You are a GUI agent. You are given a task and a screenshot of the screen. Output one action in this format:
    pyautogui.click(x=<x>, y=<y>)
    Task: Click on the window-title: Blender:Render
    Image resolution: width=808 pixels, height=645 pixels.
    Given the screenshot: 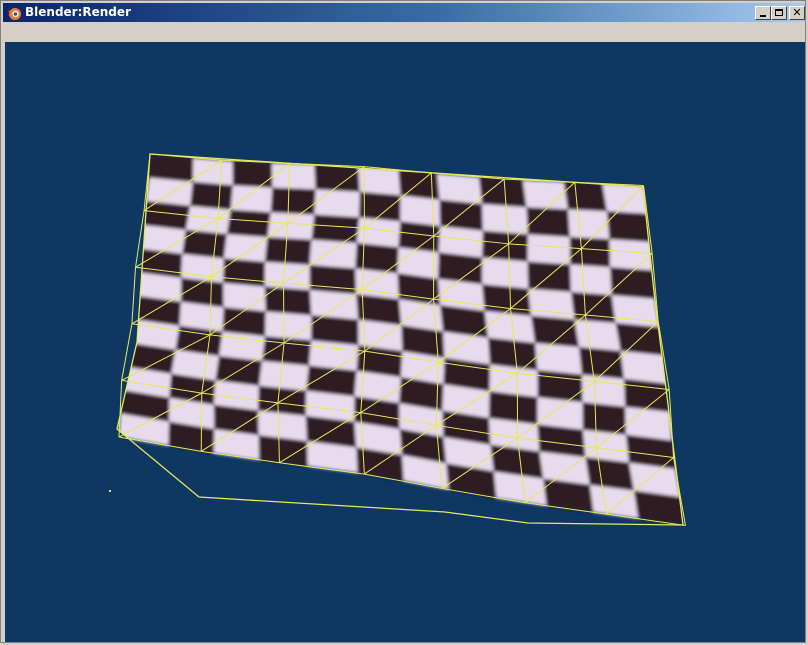 What is the action you would take?
    pyautogui.click(x=78, y=12)
    